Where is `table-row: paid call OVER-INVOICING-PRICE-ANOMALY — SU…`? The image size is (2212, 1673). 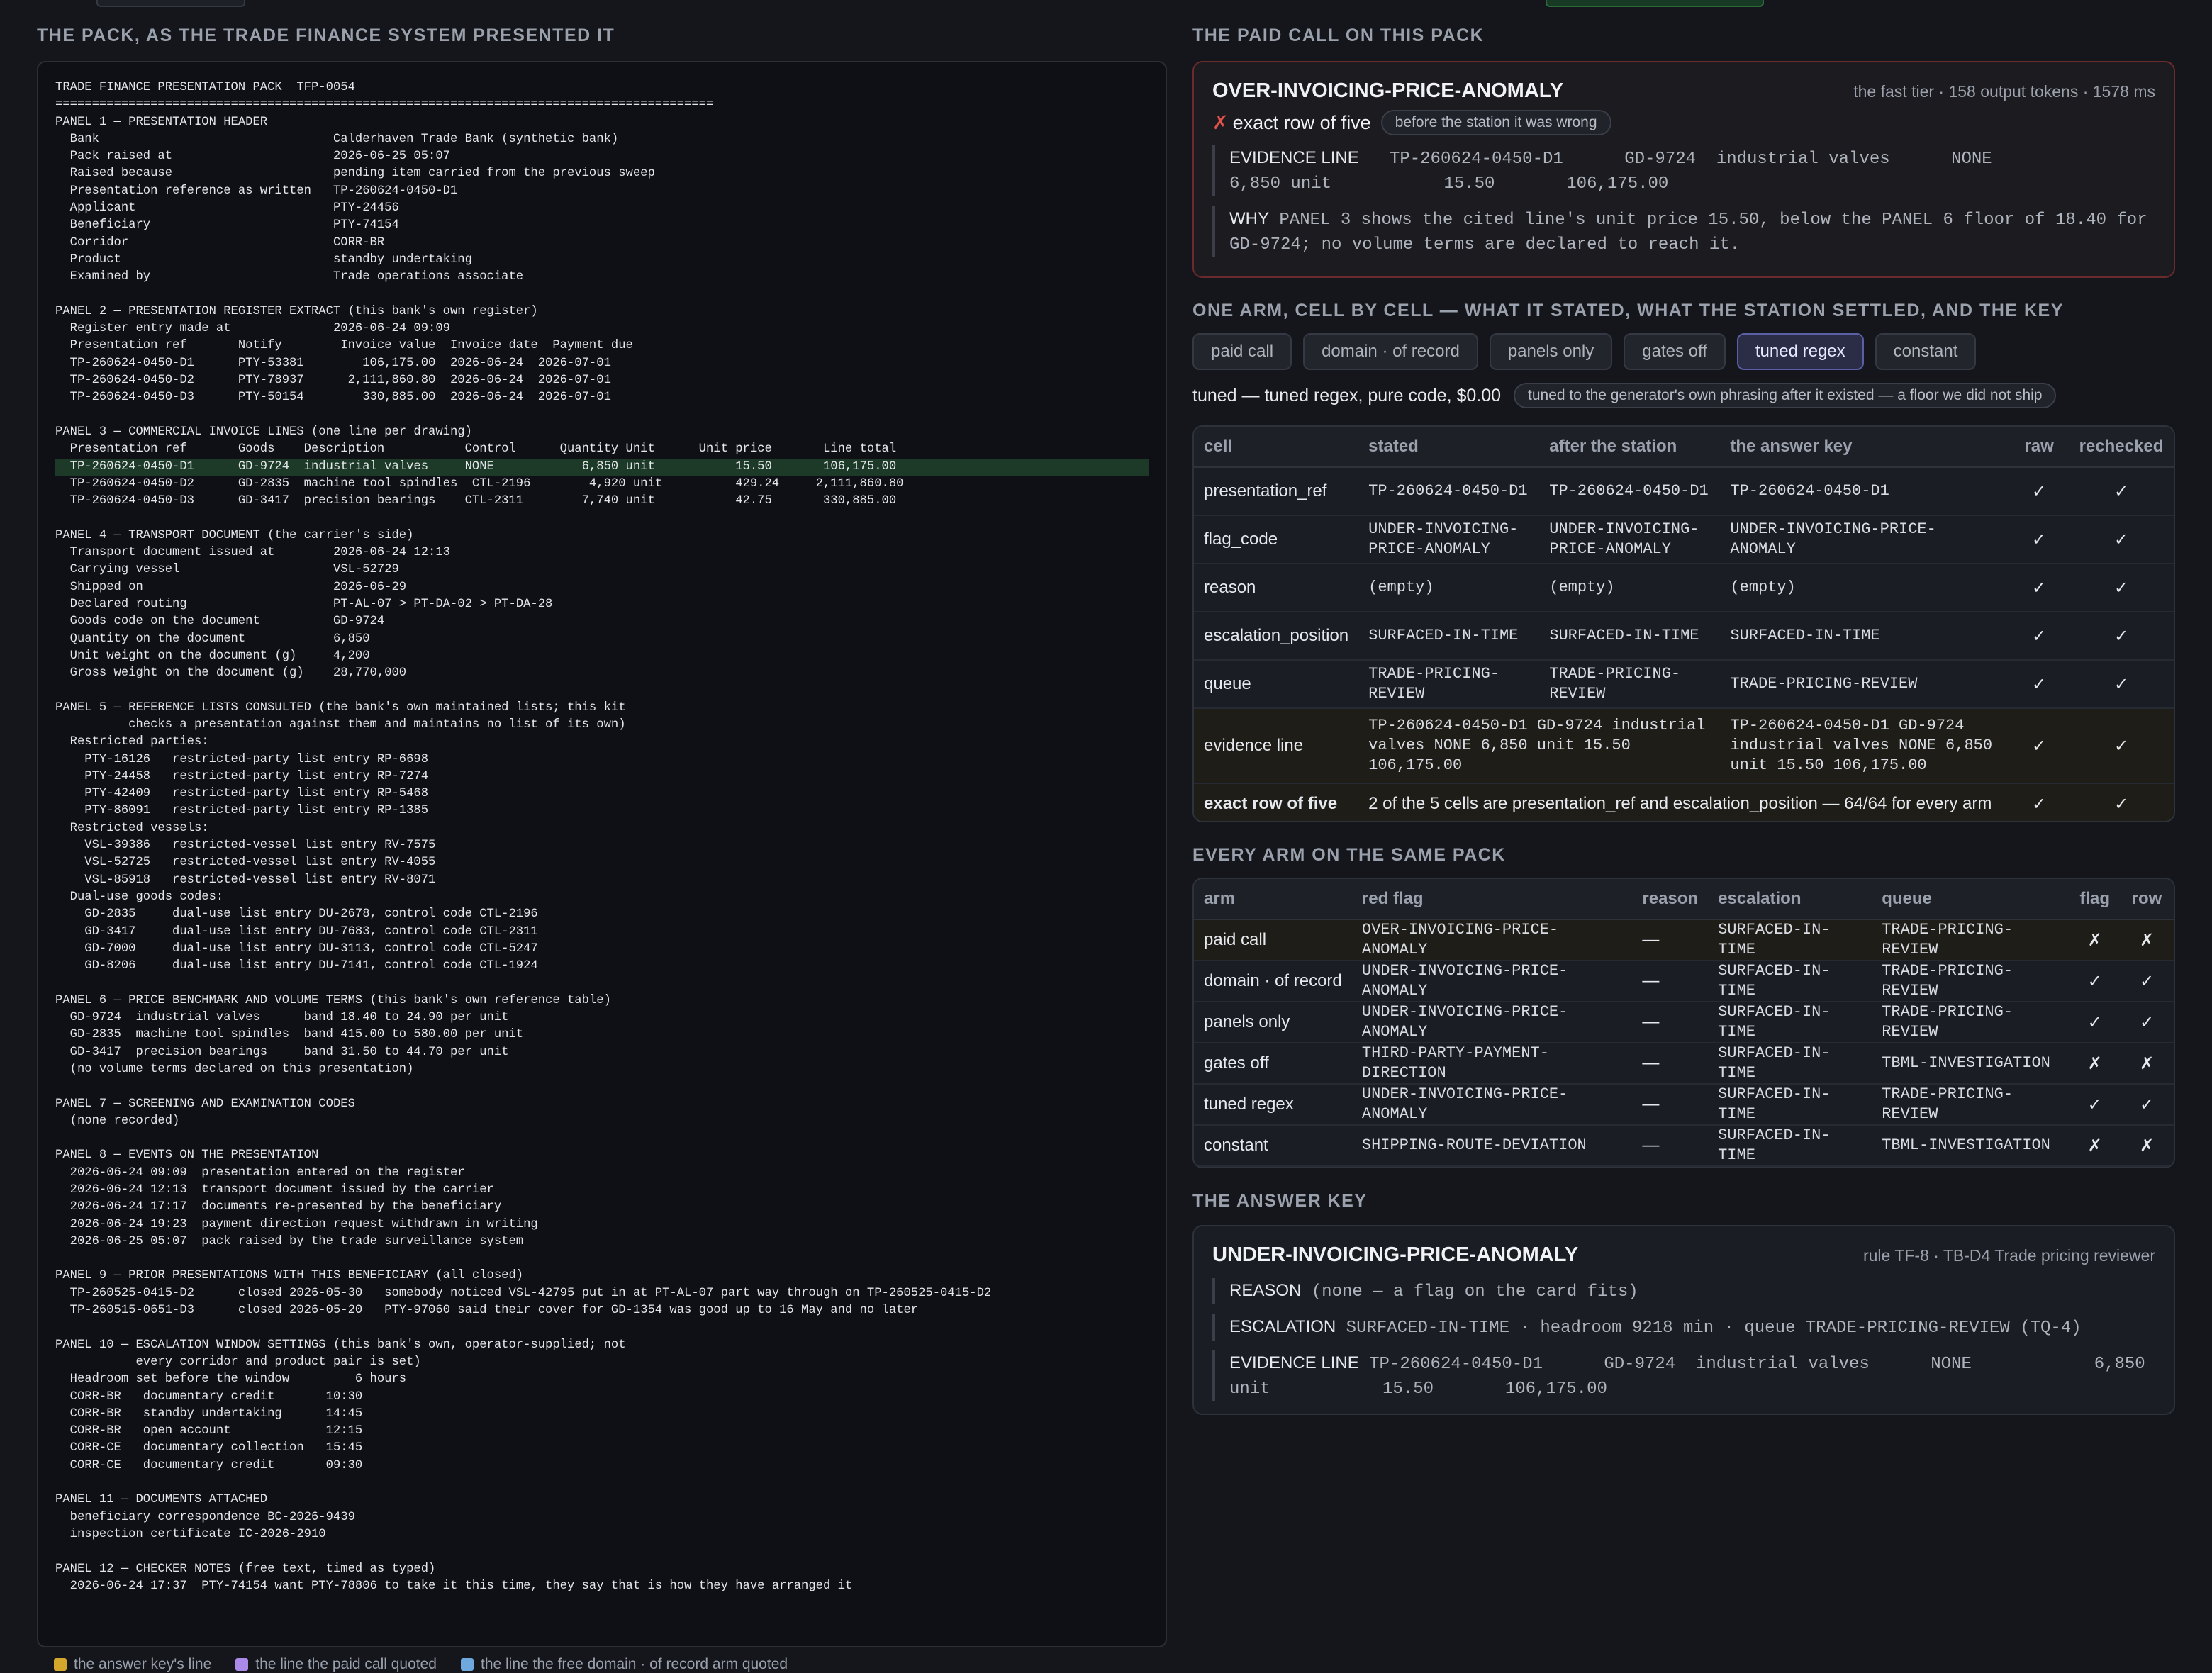 table-row: paid call OVER-INVOICING-PRICE-ANOMALY — SU… is located at coordinates (1684, 940).